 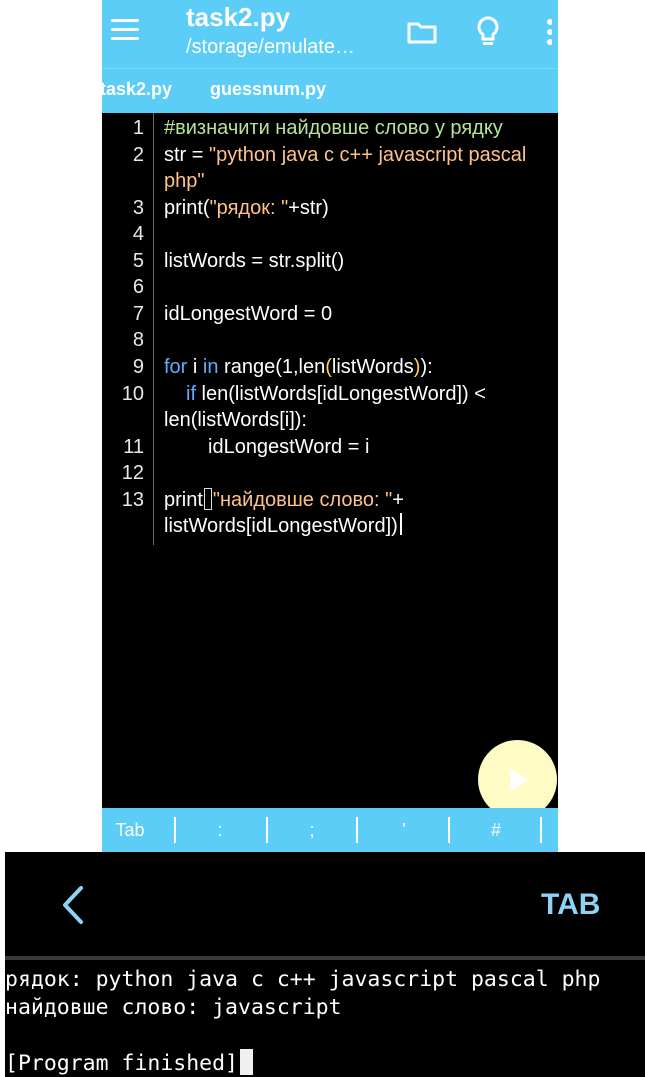 What do you see at coordinates (333, 128) in the screenshot?
I see `code-line: #визначити найдовше слово у рядку` at bounding box center [333, 128].